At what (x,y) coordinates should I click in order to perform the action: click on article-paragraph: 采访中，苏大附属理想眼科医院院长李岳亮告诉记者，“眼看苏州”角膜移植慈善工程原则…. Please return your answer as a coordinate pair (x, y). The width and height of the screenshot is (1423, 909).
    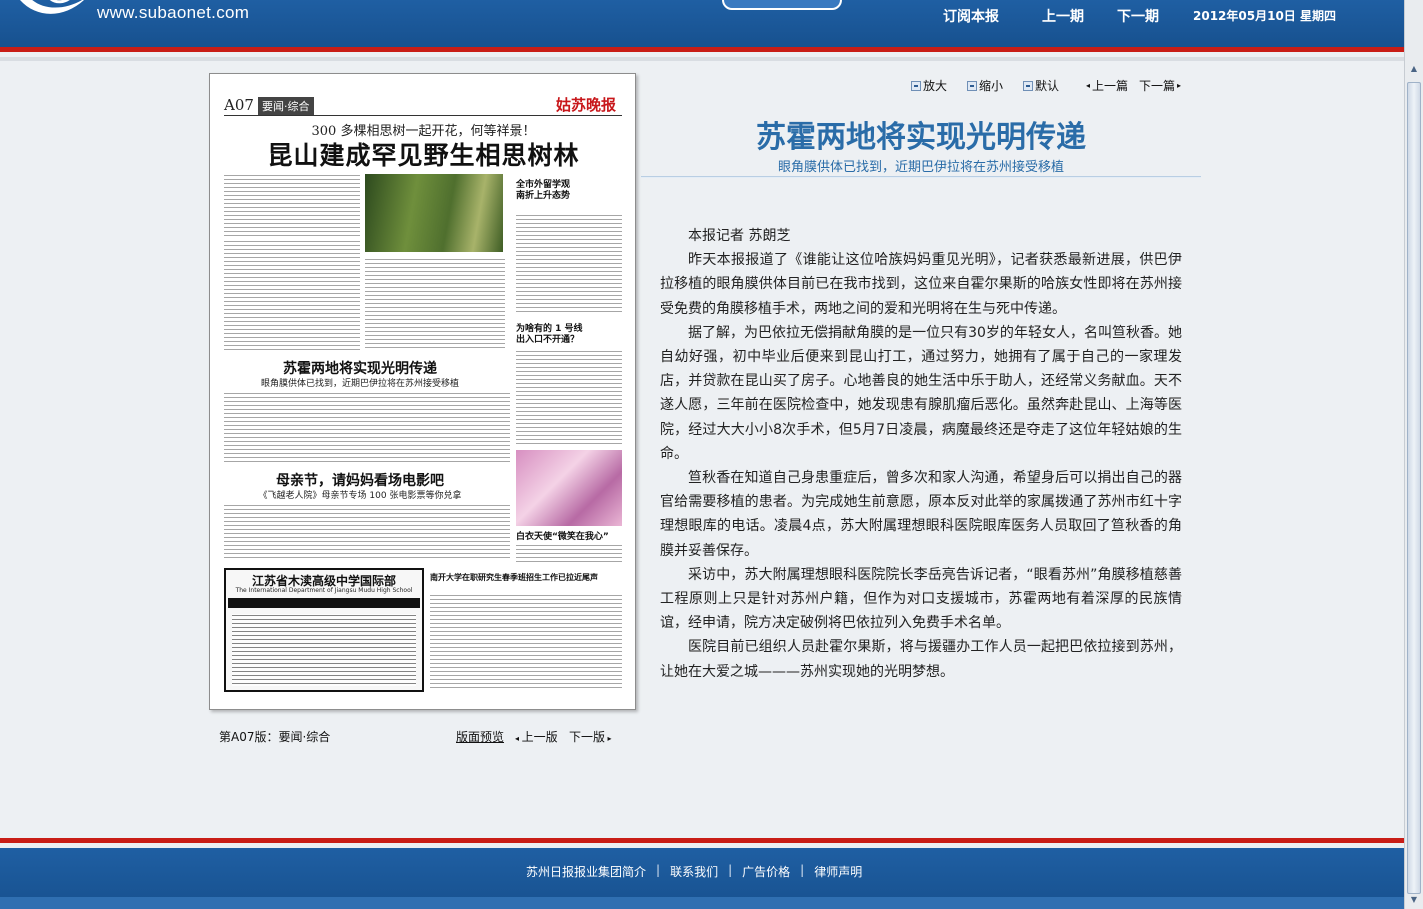
    Looking at the image, I should click on (921, 599).